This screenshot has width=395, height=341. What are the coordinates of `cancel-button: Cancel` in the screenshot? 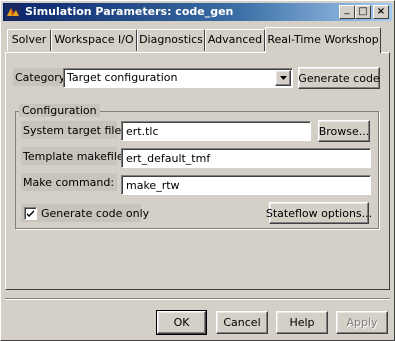 It's located at (242, 322).